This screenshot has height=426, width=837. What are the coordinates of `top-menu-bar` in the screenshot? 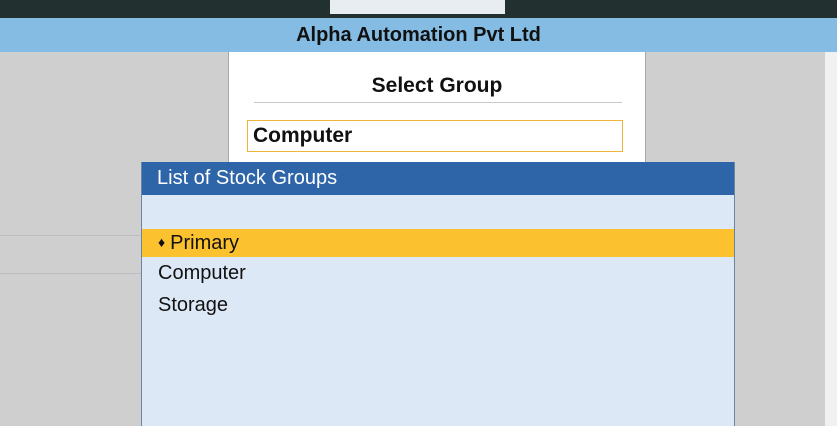 It's located at (418, 9).